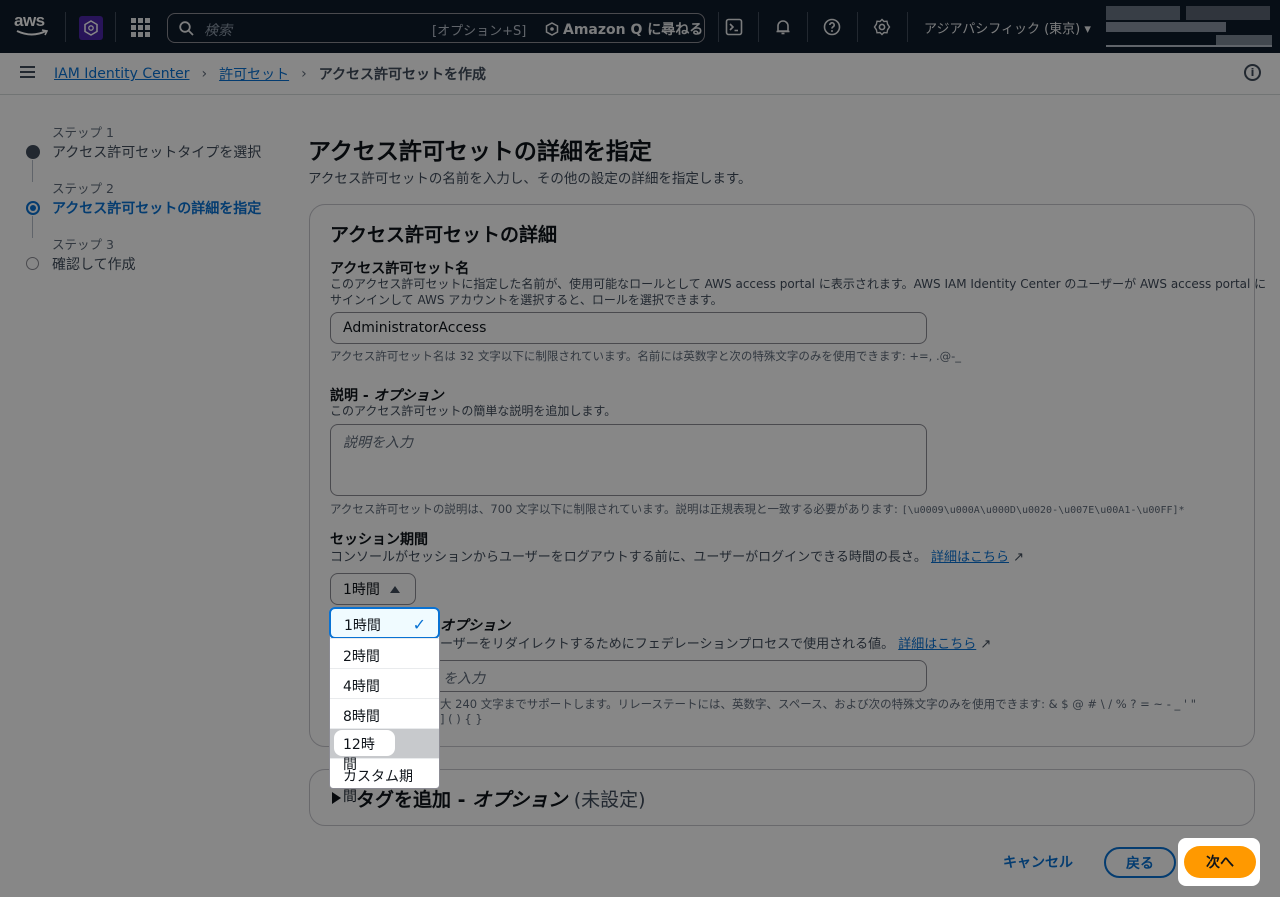 This screenshot has height=897, width=1280. I want to click on relay-state-hint-line2: ] ( ) { }, so click(461, 719).